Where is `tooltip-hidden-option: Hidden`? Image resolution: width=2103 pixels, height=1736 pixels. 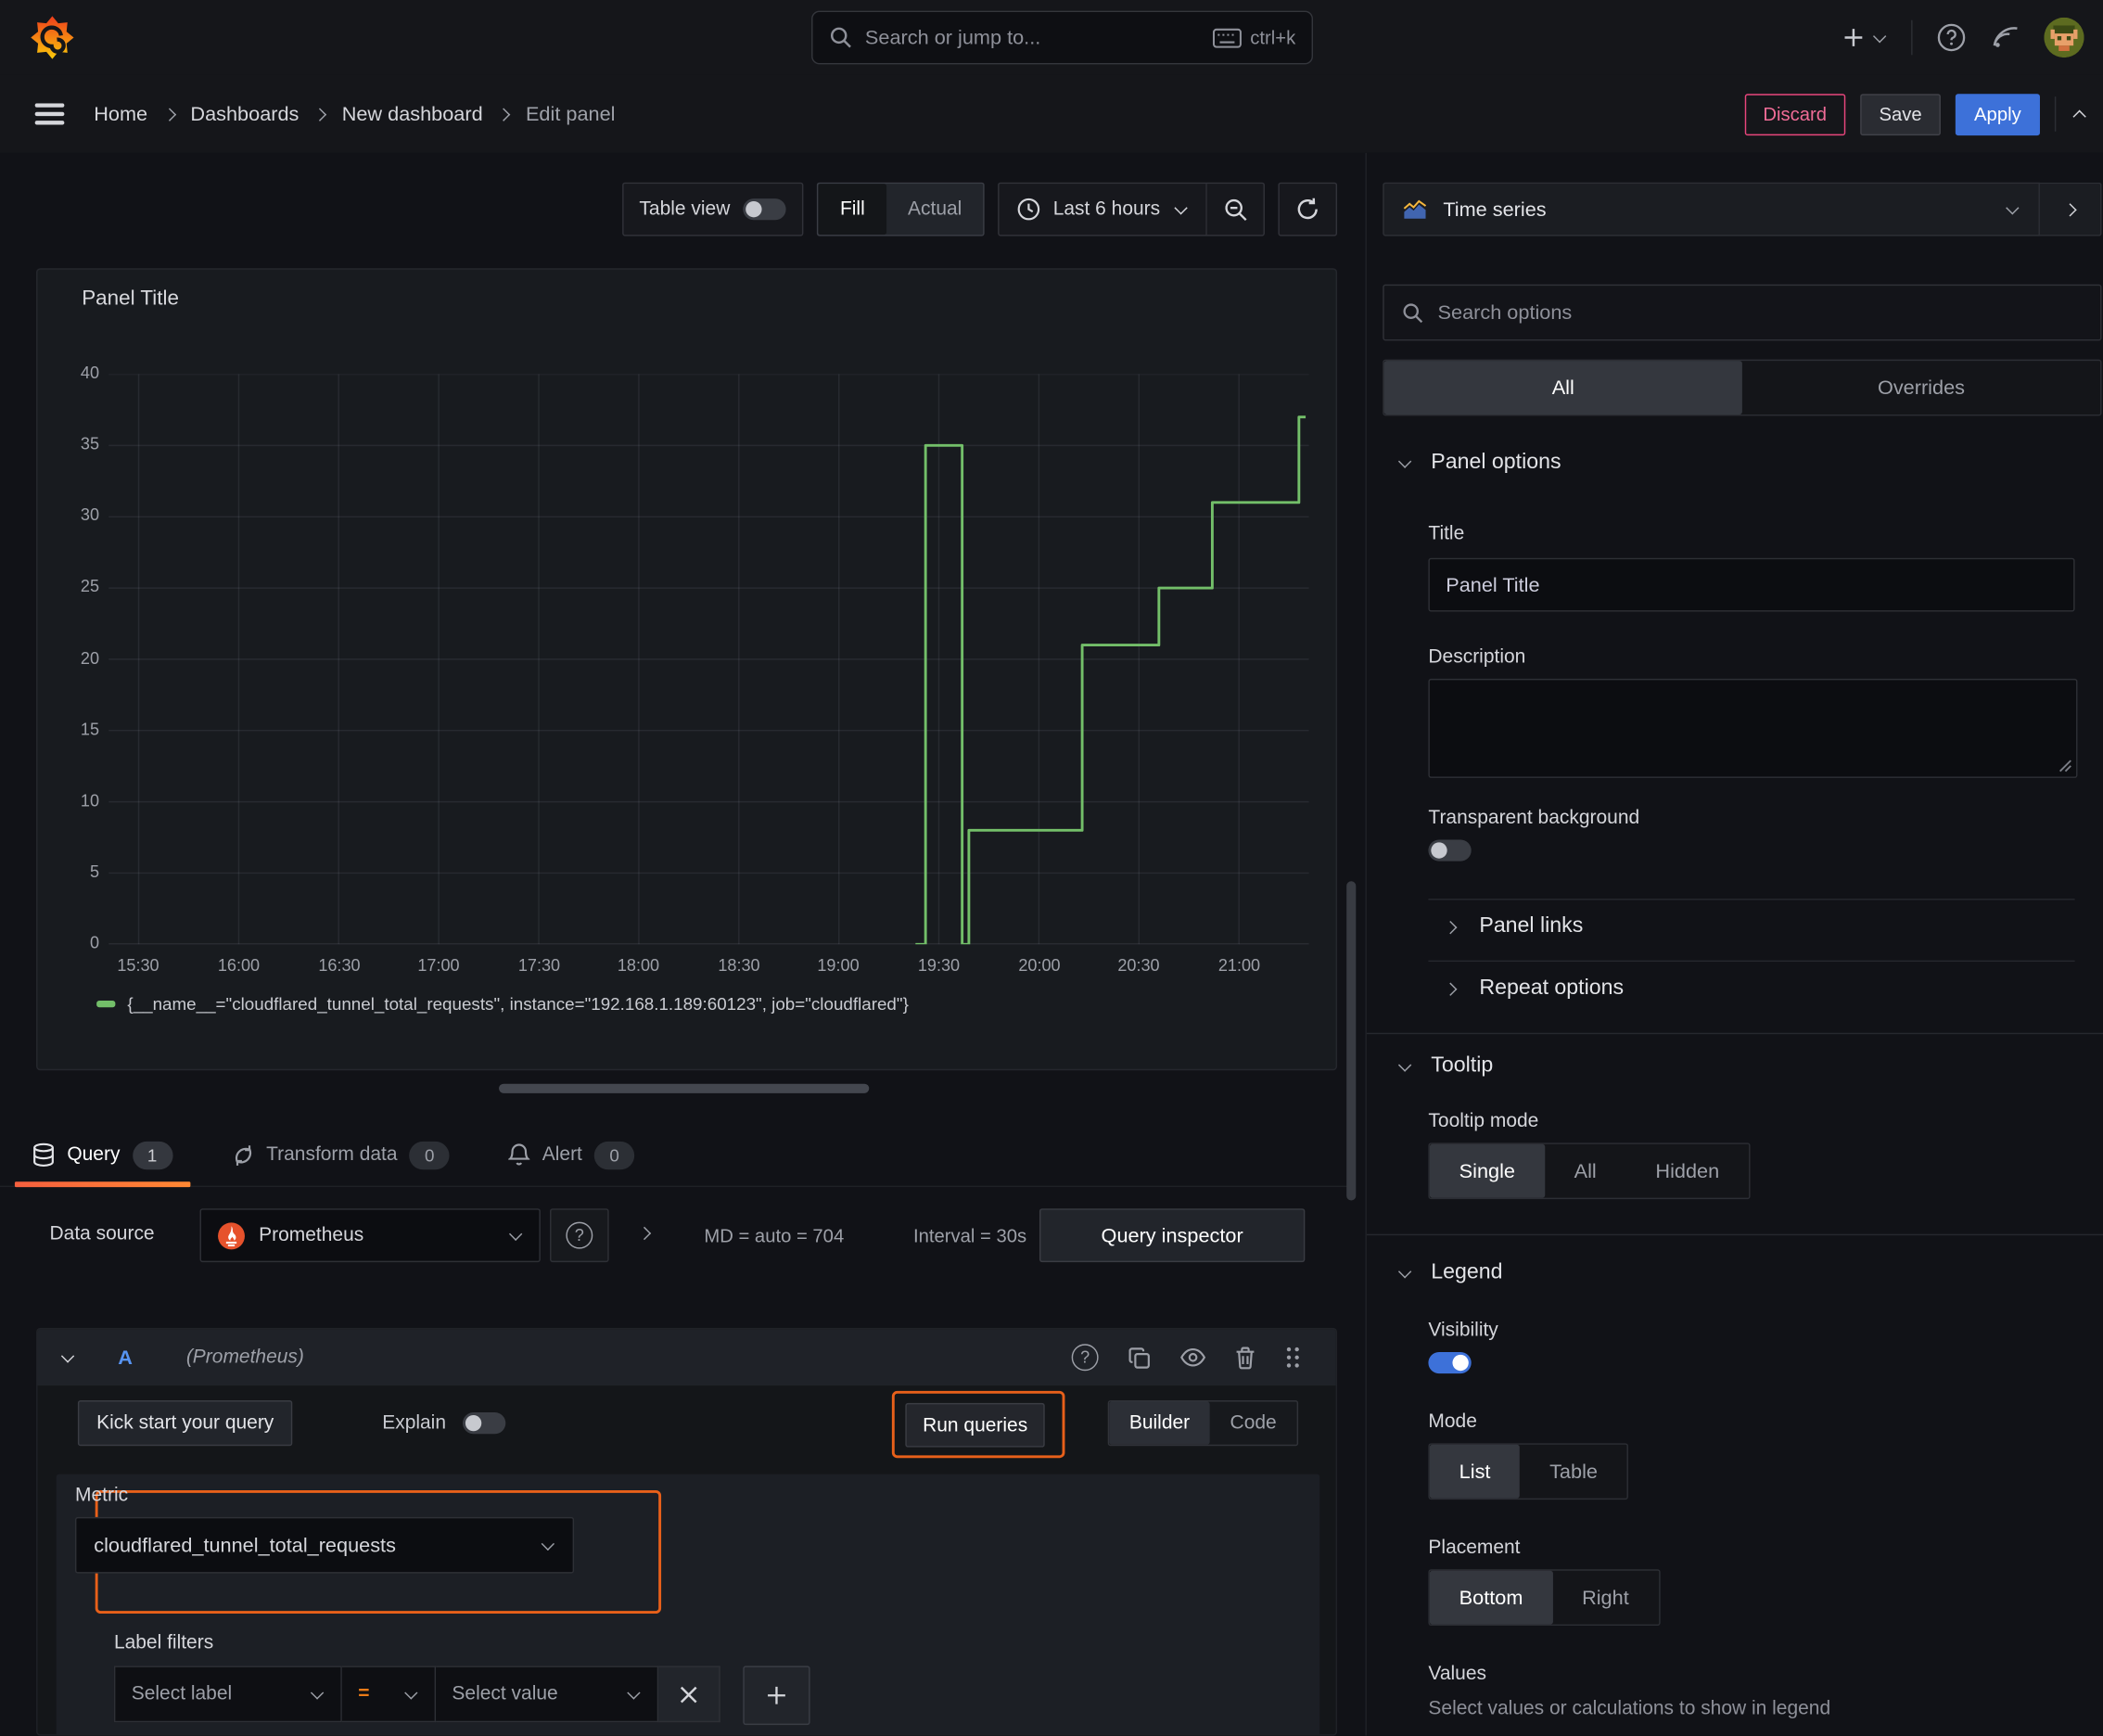 tooltip-hidden-option: Hidden is located at coordinates (1687, 1171).